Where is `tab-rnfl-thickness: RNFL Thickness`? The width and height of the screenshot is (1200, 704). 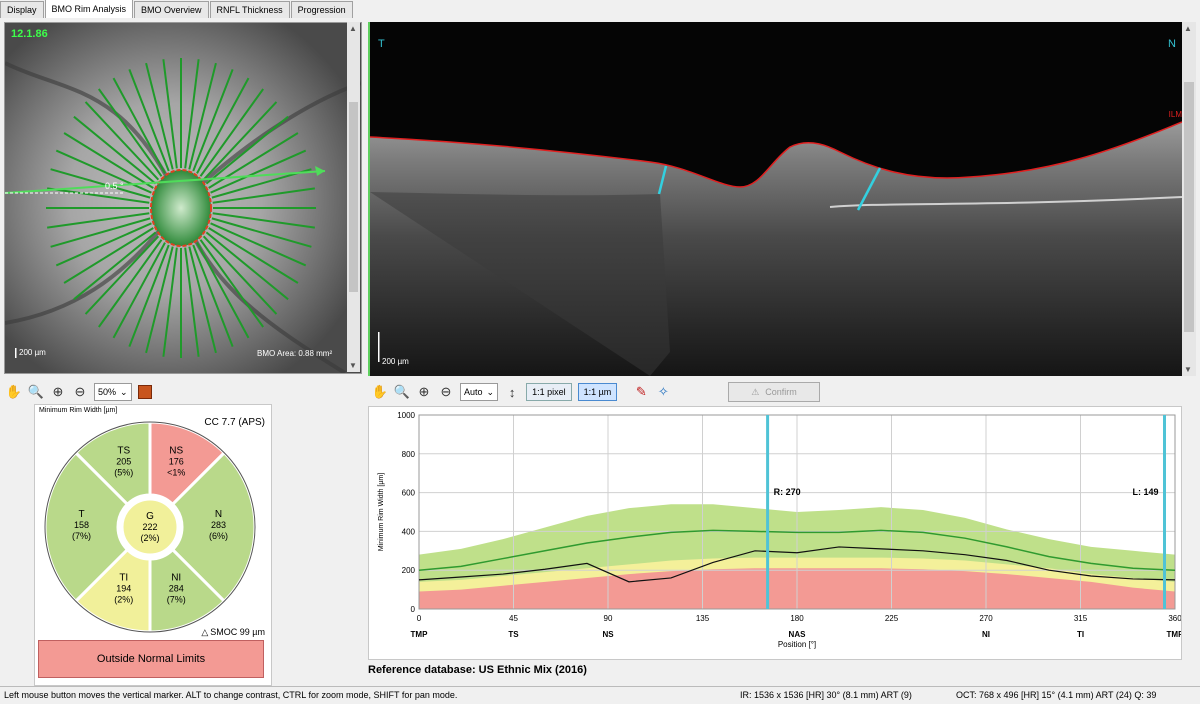
tab-rnfl-thickness: RNFL Thickness is located at coordinates (249, 9).